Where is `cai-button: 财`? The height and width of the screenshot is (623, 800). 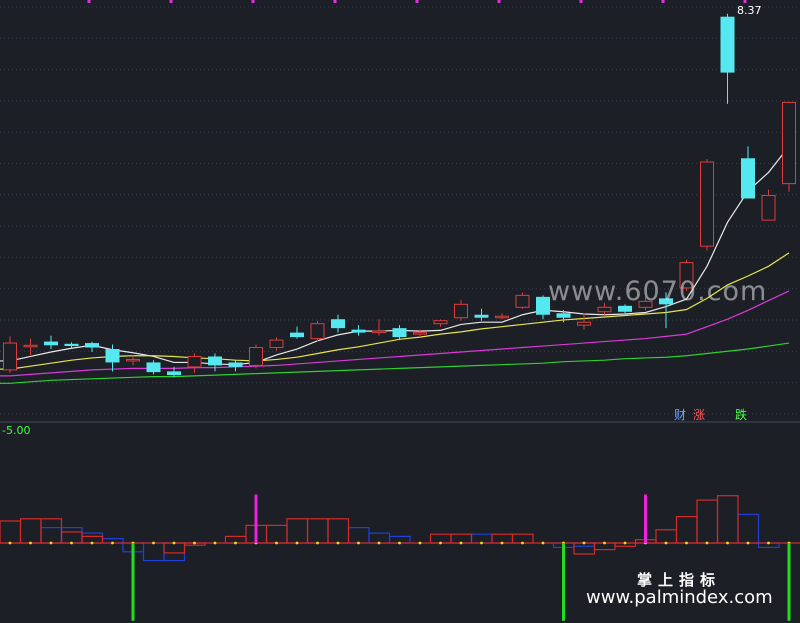
cai-button: 财 is located at coordinates (680, 414).